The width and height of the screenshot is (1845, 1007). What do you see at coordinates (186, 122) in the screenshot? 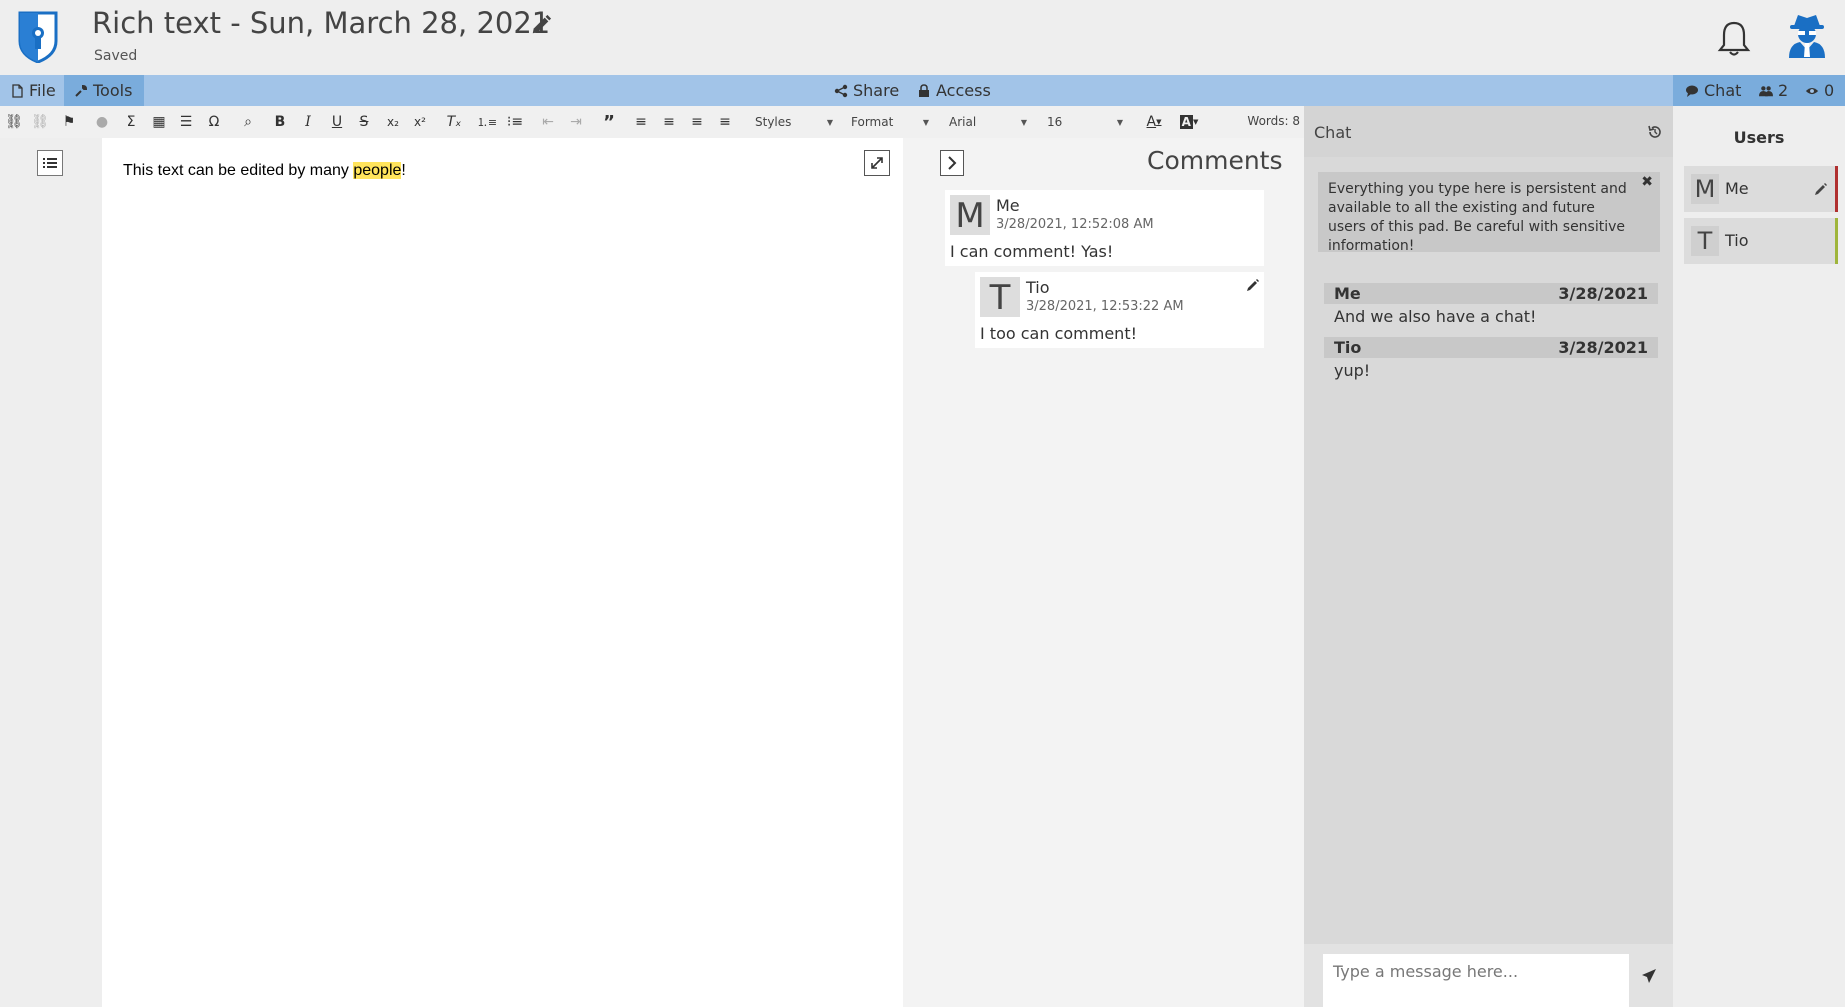
I see `horizontal-rule-icon: ☰` at bounding box center [186, 122].